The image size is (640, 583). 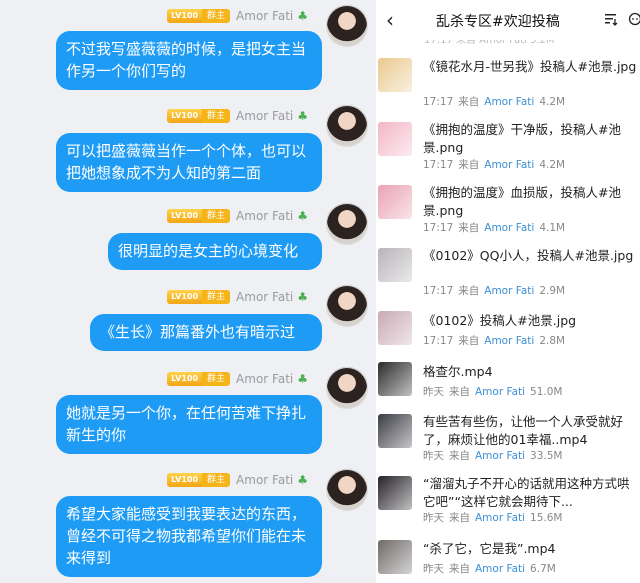 What do you see at coordinates (458, 371) in the screenshot?
I see `file-name: 格查尔.mp4` at bounding box center [458, 371].